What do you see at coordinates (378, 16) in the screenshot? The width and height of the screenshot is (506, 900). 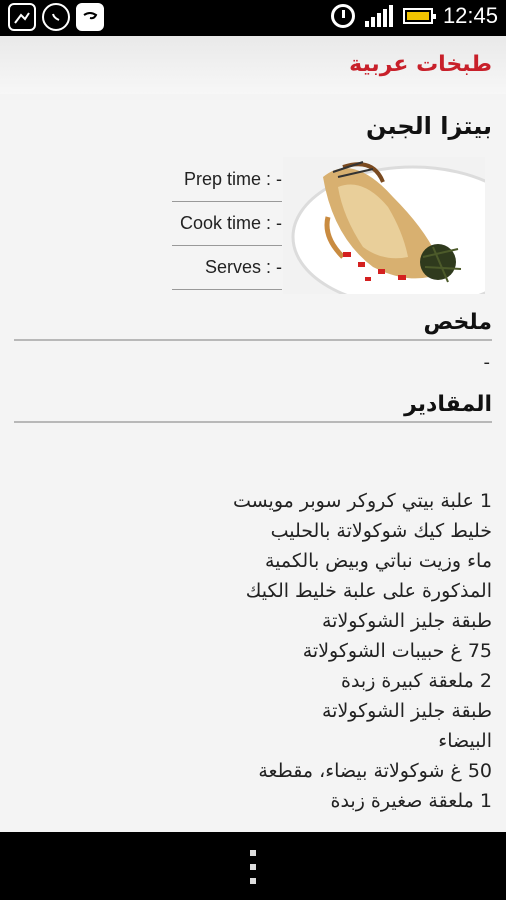 I see `signal-icon` at bounding box center [378, 16].